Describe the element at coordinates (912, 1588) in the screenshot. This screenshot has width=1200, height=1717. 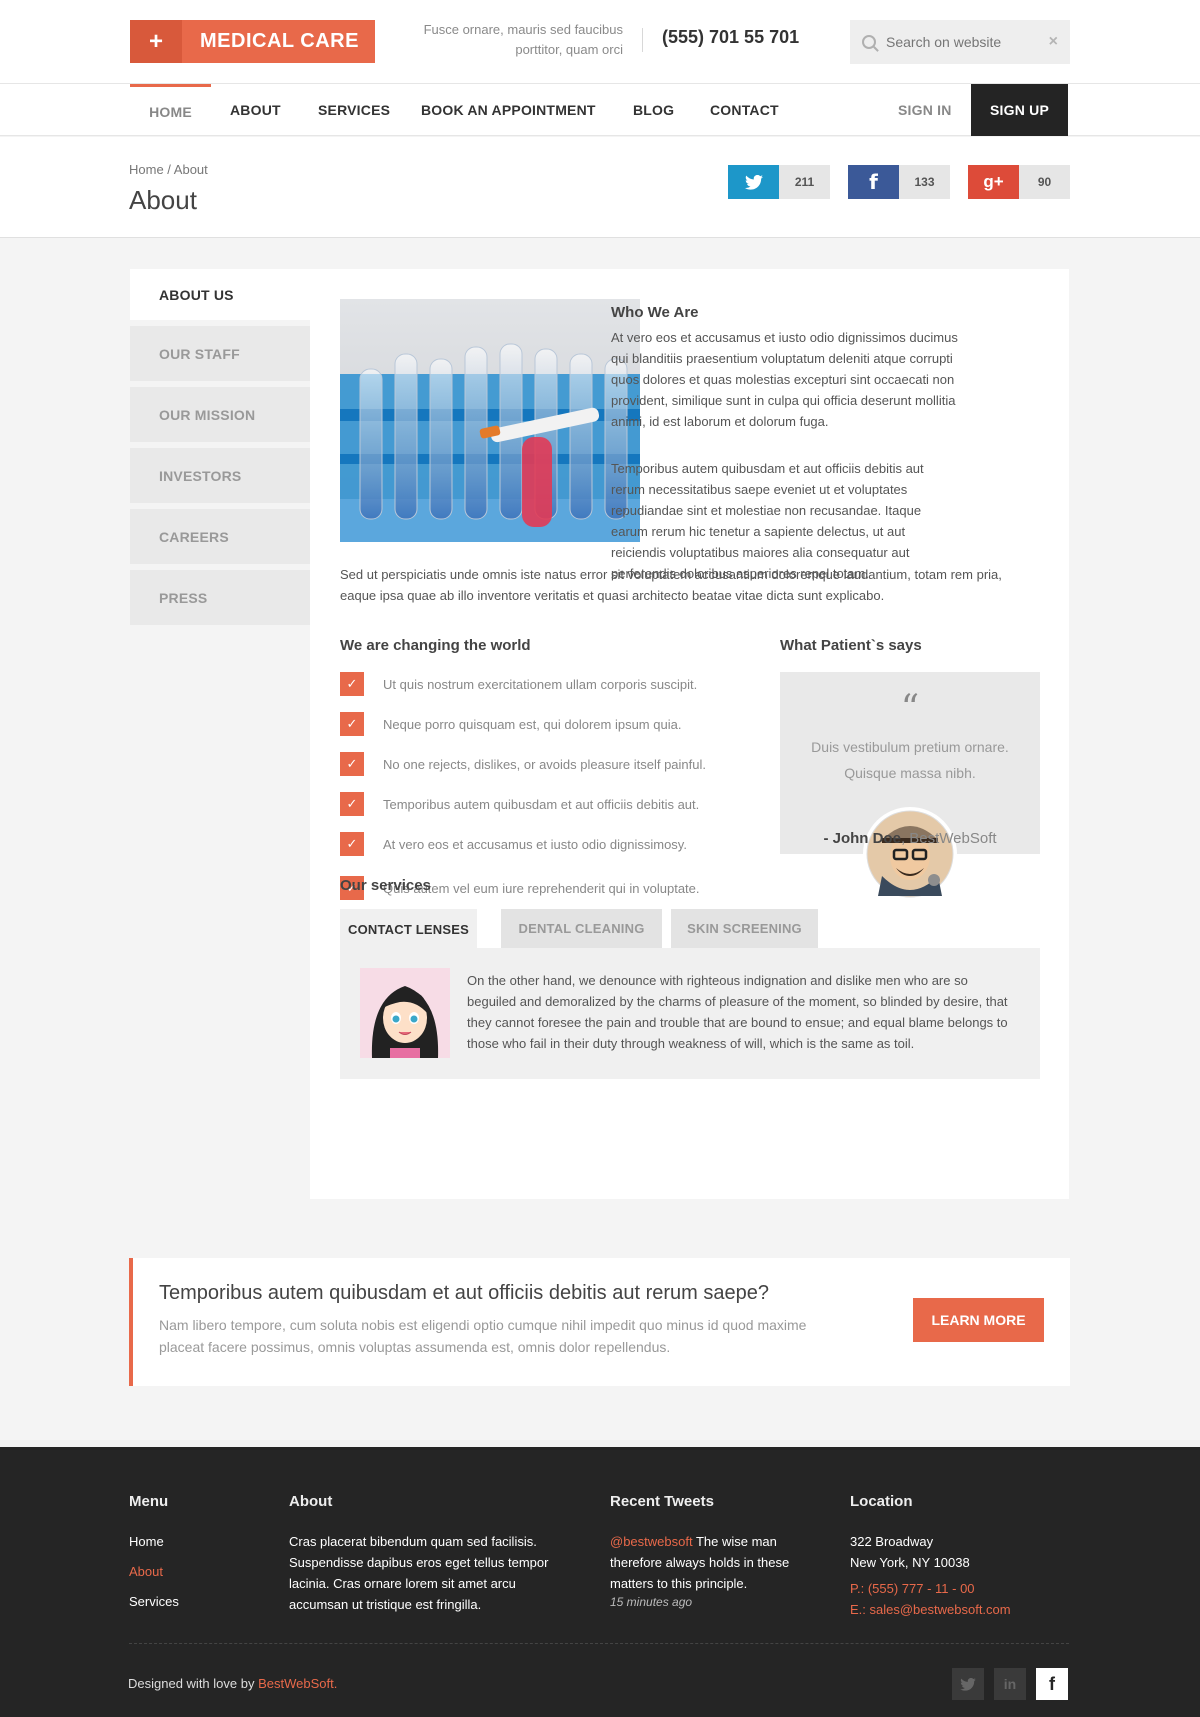
I see `location-phone: P.: (555) 777 - 11 - 00` at that location.